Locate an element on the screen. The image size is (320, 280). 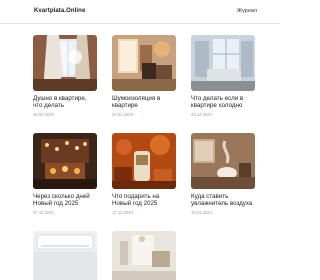
window-curtains-photo is located at coordinates (65, 63).